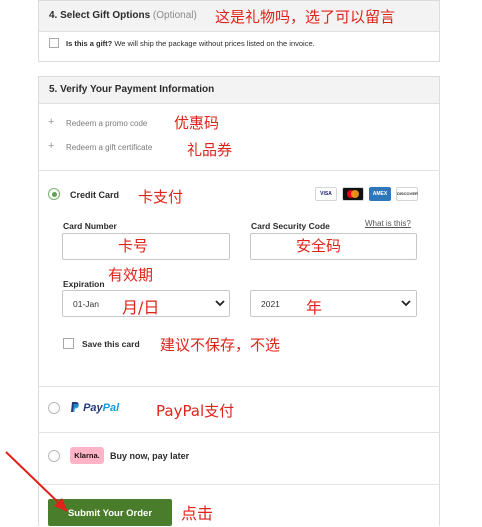  I want to click on mastercard-circles, so click(353, 194).